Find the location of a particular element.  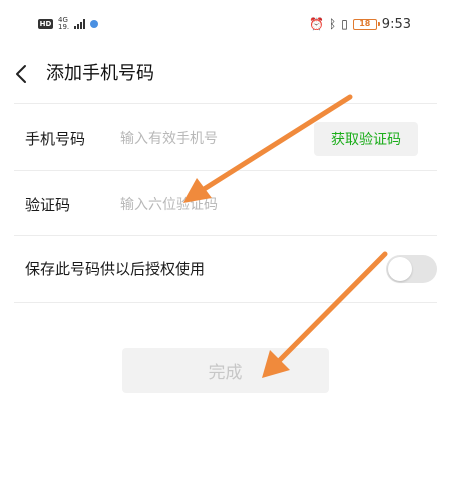

code-row: 验证码 is located at coordinates (225, 203).